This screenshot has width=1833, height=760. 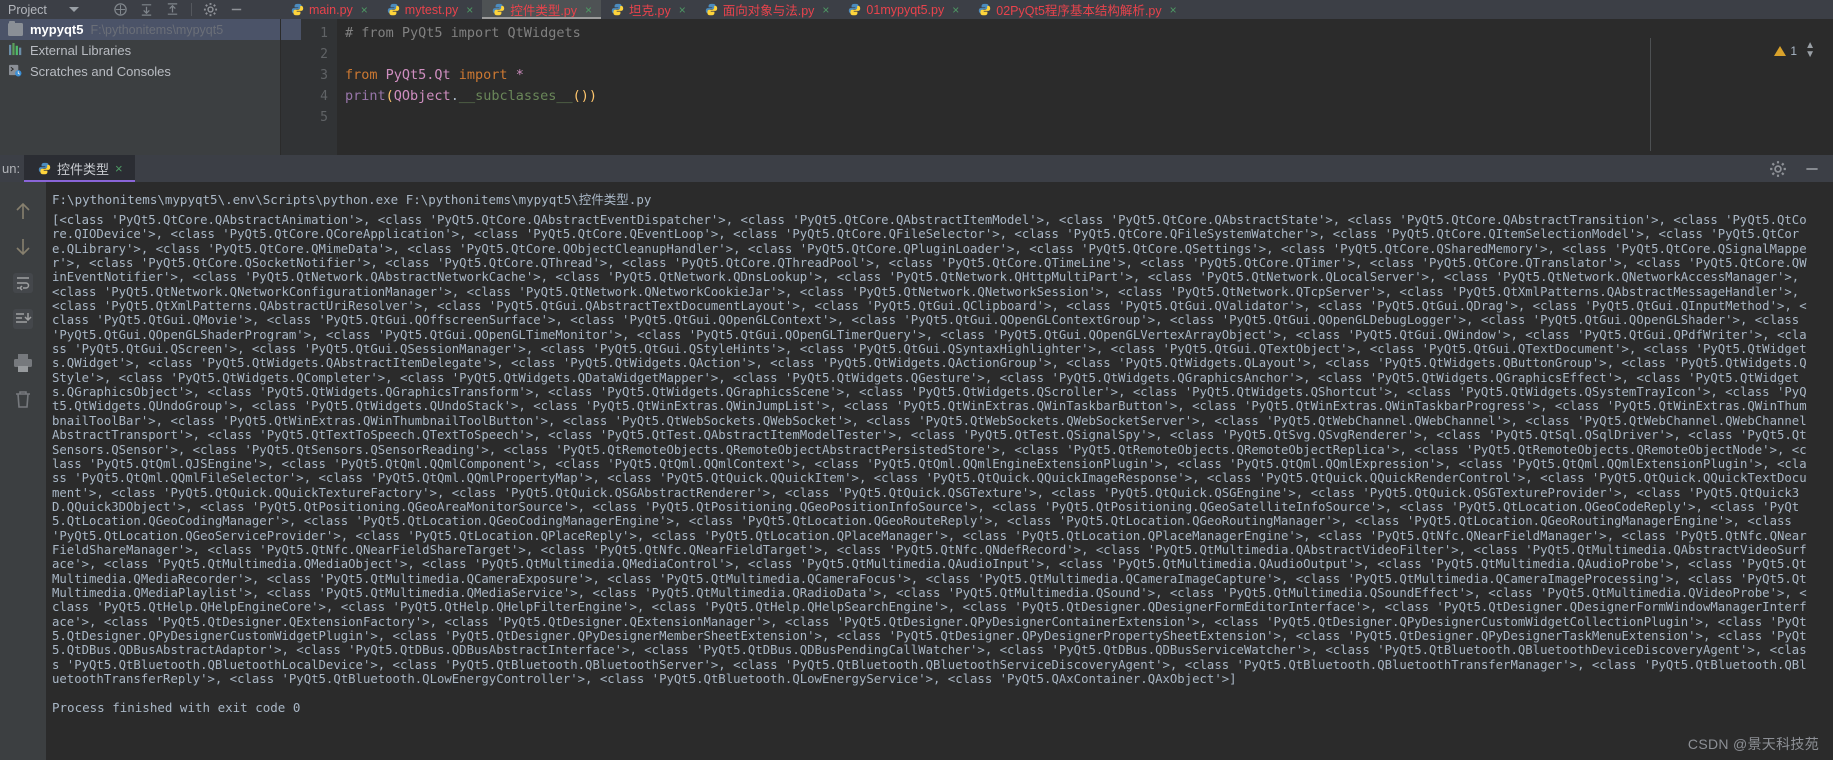 I want to click on editor-tab: 控件类型.py ×, so click(x=542, y=9).